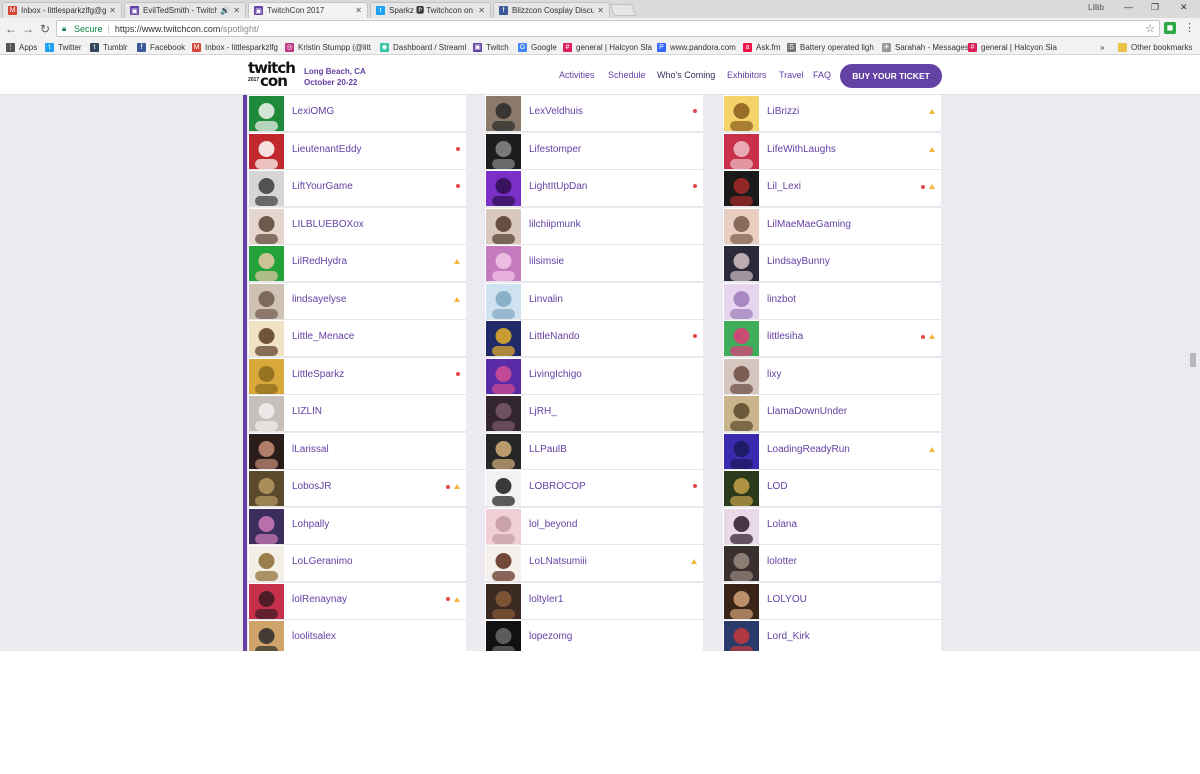  What do you see at coordinates (28, 29) in the screenshot?
I see `forward-arrow-icon: →` at bounding box center [28, 29].